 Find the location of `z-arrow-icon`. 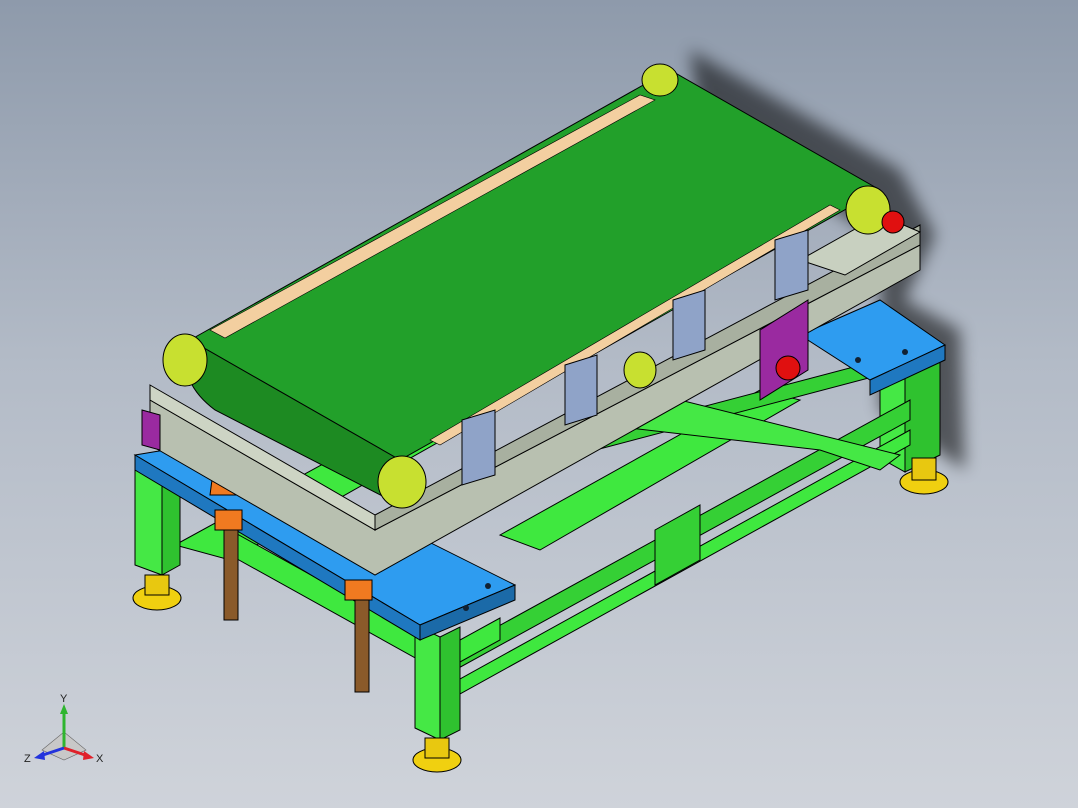

z-arrow-icon is located at coordinates (39, 755).